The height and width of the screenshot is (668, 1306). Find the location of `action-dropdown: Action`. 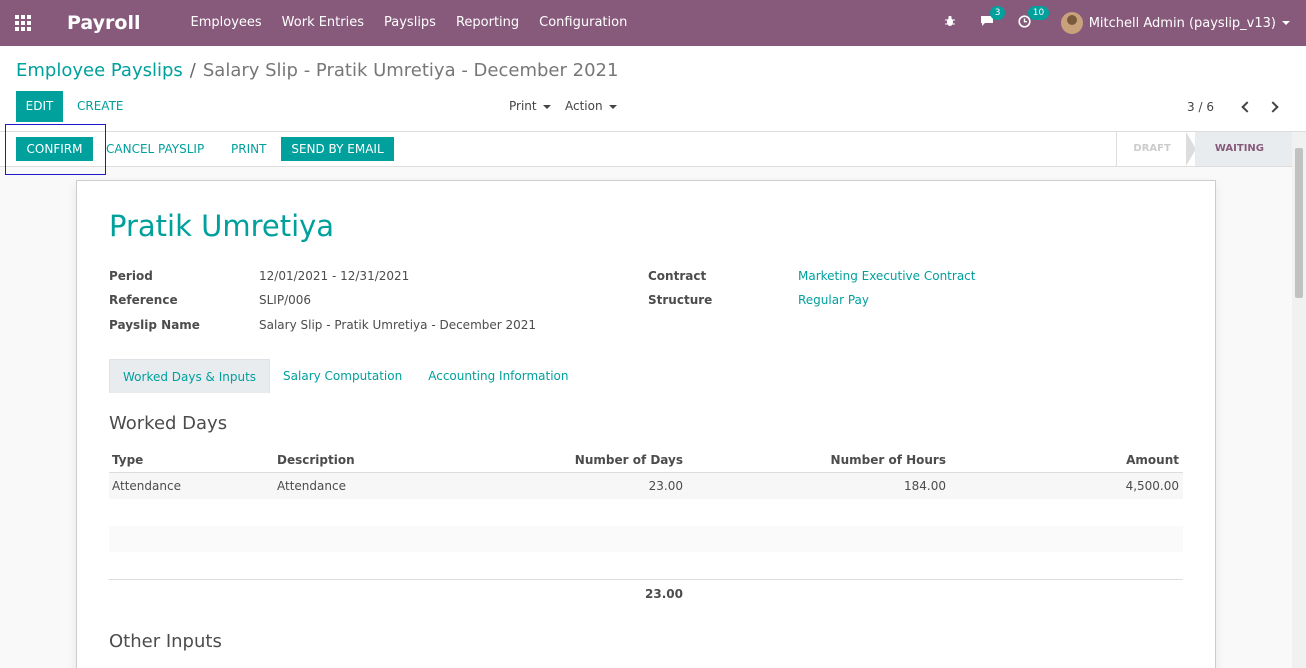

action-dropdown: Action is located at coordinates (591, 106).